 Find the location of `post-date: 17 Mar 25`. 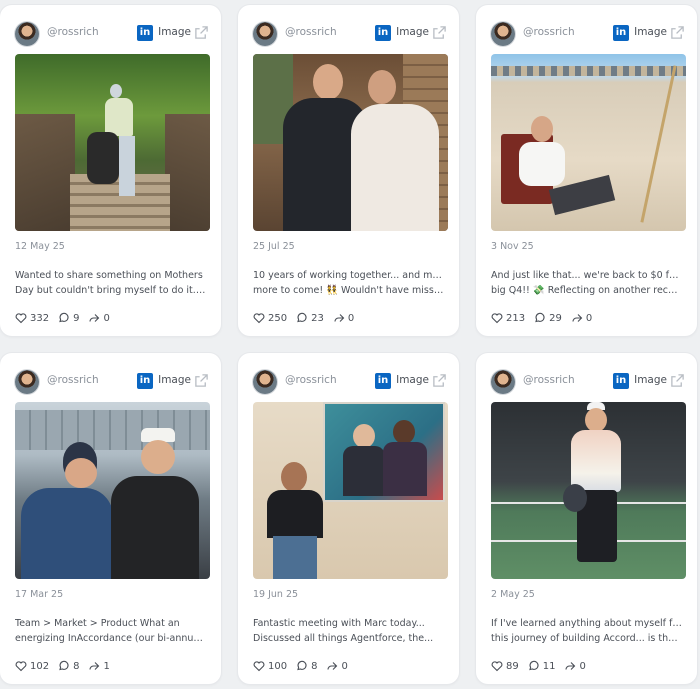

post-date: 17 Mar 25 is located at coordinates (39, 594).